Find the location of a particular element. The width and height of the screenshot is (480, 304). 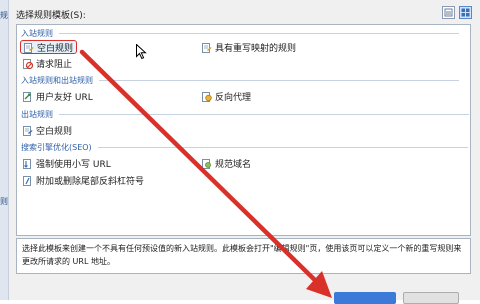

cancel-button is located at coordinates (431, 298).